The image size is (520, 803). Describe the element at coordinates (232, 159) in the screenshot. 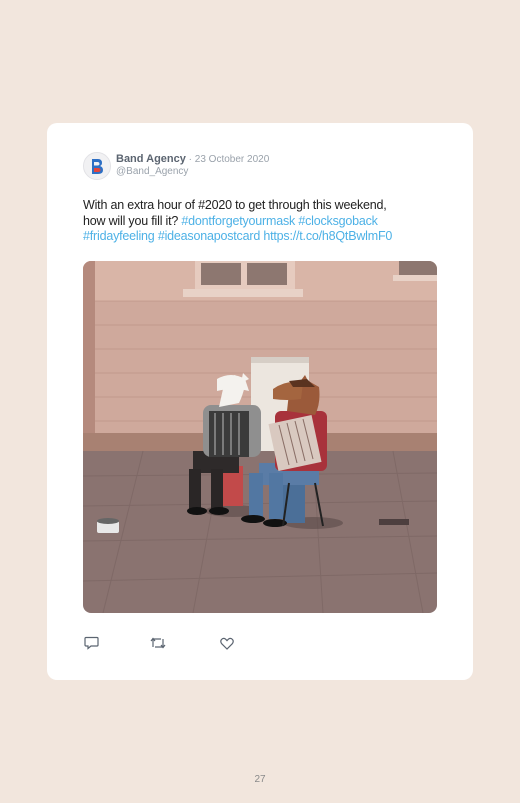

I see `tweet-date: 23 October 2020` at that location.